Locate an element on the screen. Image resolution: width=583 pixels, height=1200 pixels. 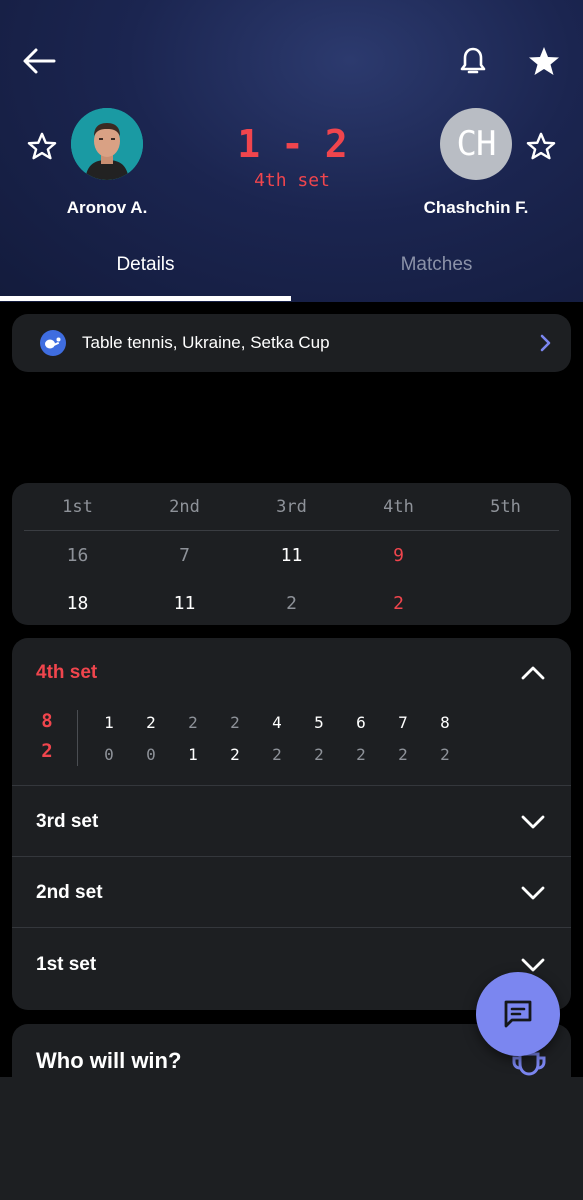
avatar-player-left is located at coordinates (107, 144).